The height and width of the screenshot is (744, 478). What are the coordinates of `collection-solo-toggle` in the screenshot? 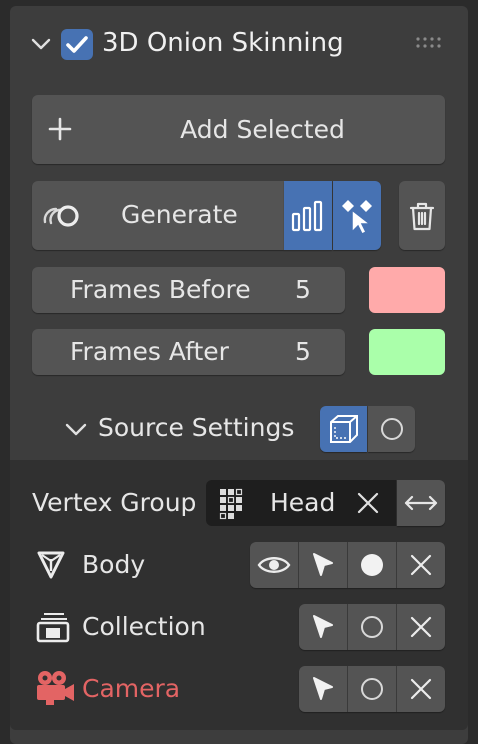 It's located at (372, 627).